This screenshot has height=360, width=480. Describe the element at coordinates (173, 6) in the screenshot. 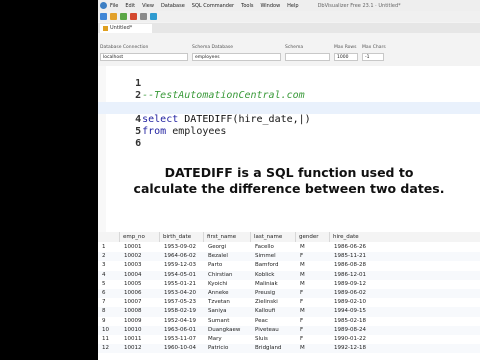

I see `menu-database: Database` at that location.